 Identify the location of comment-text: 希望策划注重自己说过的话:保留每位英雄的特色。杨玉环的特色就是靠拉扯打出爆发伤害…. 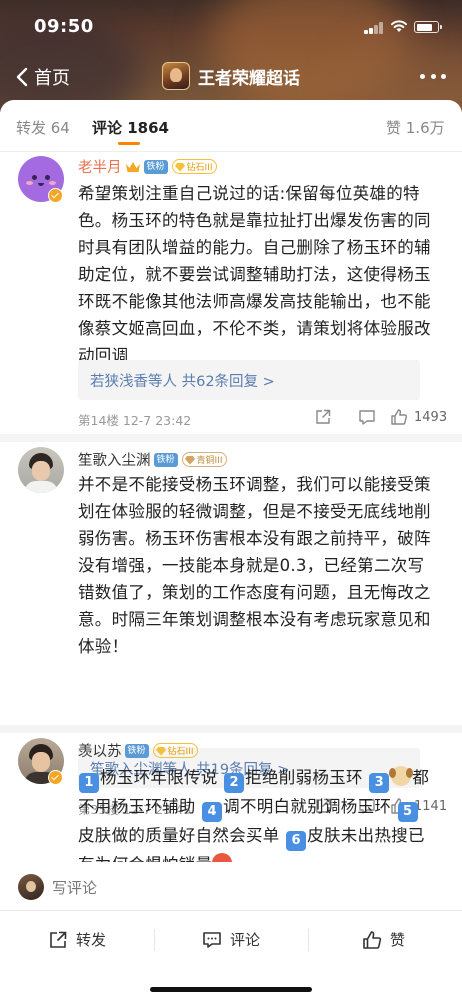
(254, 274).